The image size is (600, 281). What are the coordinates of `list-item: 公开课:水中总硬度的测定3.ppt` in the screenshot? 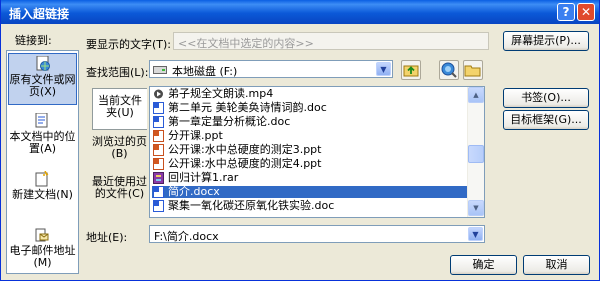 It's located at (310, 150).